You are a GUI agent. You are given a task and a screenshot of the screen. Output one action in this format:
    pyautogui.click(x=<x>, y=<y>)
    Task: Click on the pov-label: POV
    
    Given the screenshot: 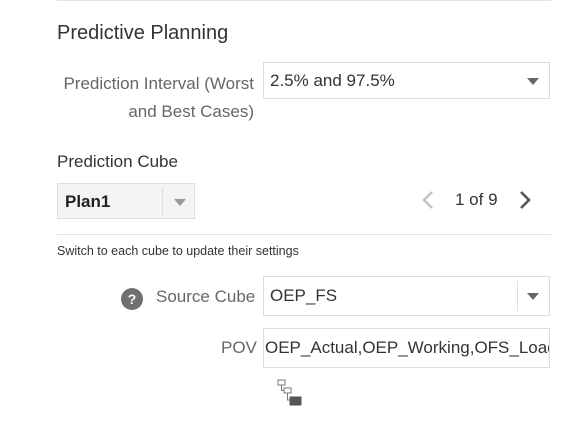 What is the action you would take?
    pyautogui.click(x=239, y=347)
    